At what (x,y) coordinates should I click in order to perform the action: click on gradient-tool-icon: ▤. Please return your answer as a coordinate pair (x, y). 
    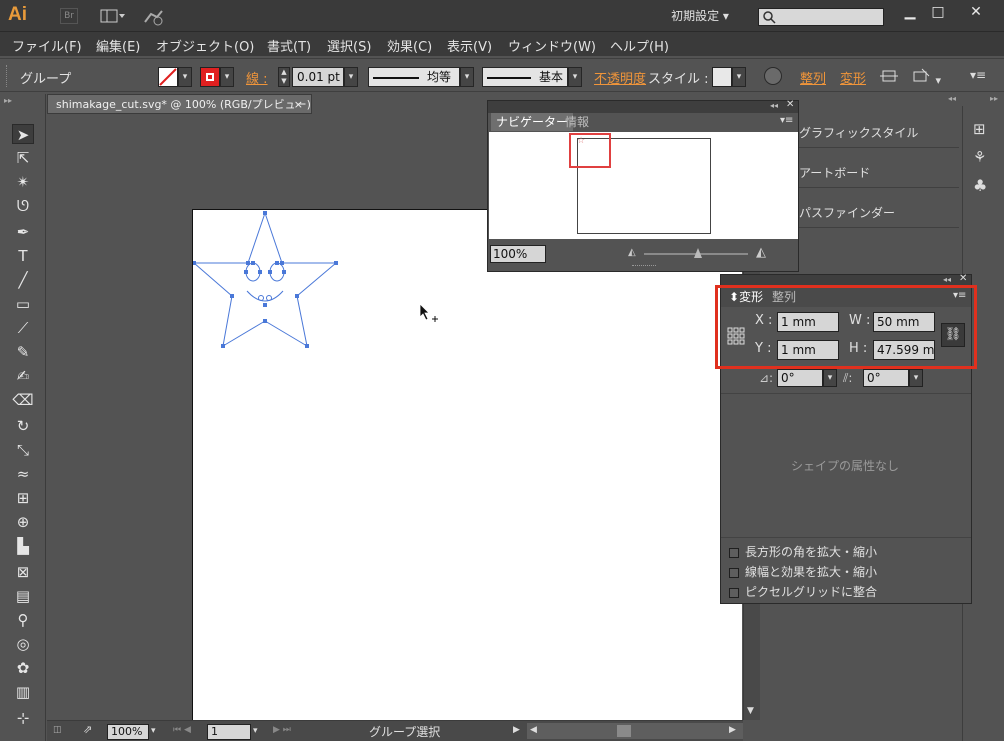
    Looking at the image, I should click on (23, 596).